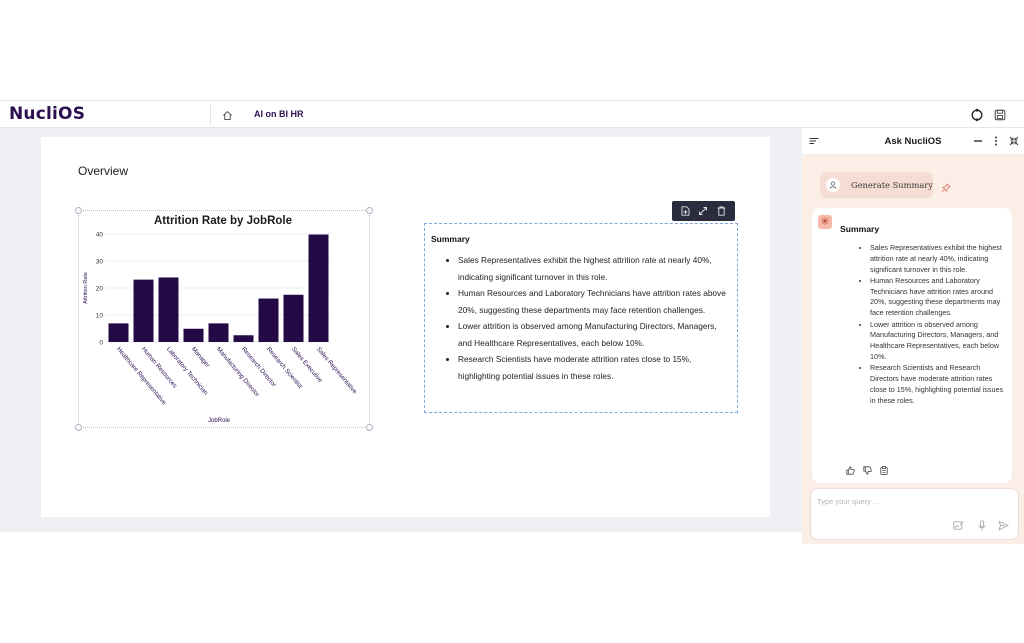 Image resolution: width=1024 pixels, height=643 pixels. I want to click on x-tick-label: Sales Representative, so click(337, 371).